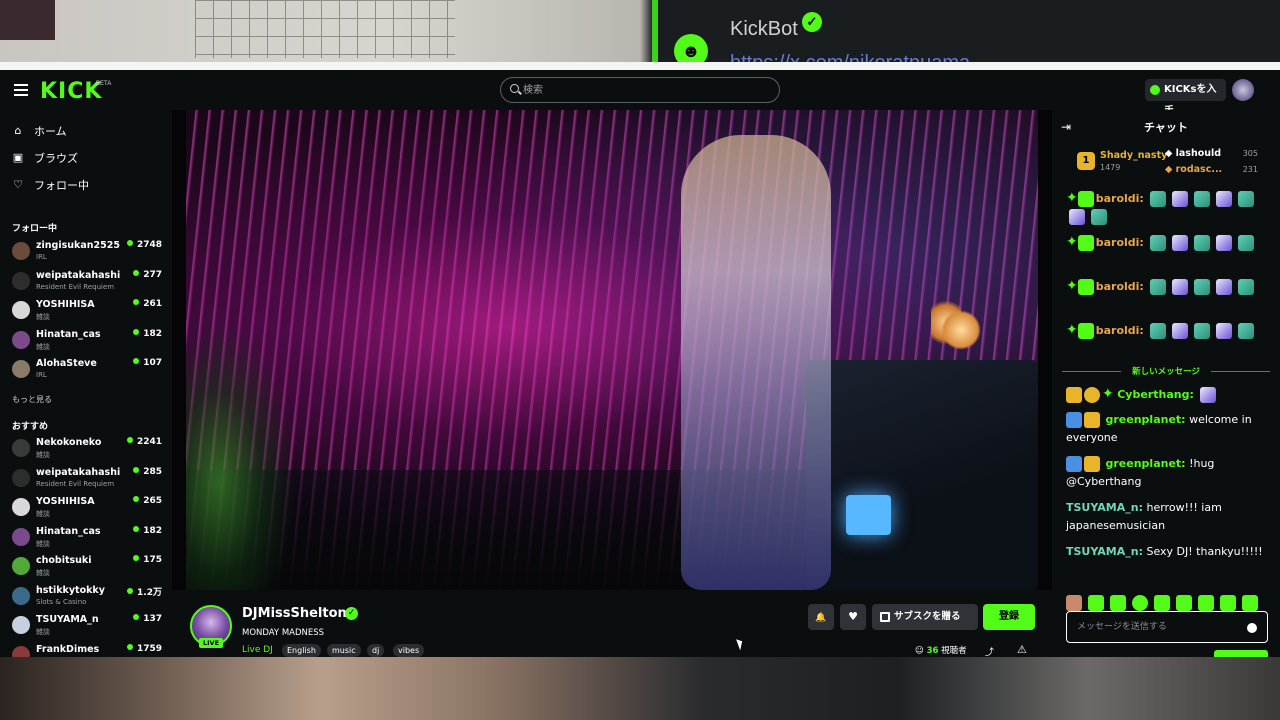  I want to click on gift-sub-button: サブスクを贈る, so click(925, 617).